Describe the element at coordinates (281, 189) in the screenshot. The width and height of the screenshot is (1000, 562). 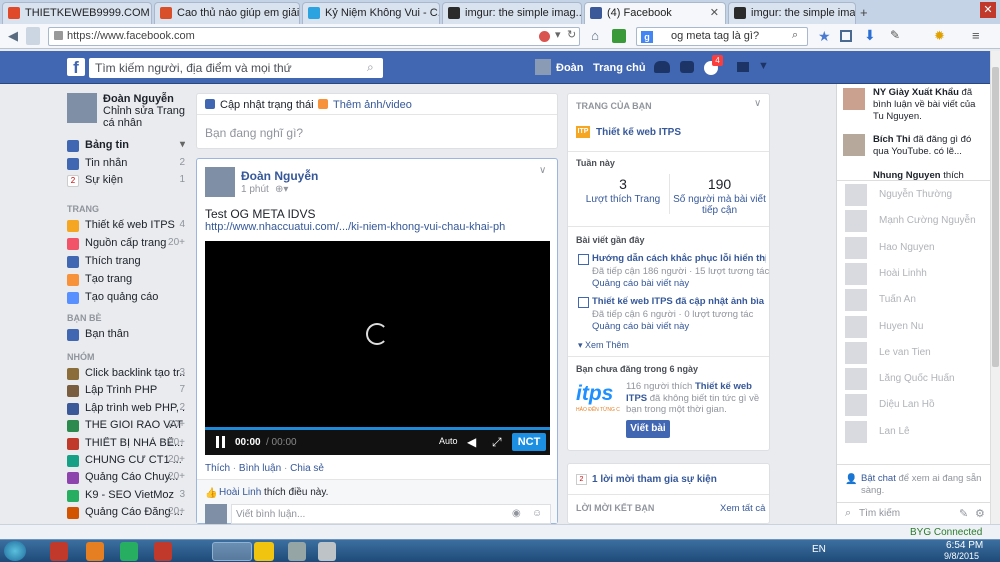
I see `audience-icon: ⊕▾` at that location.